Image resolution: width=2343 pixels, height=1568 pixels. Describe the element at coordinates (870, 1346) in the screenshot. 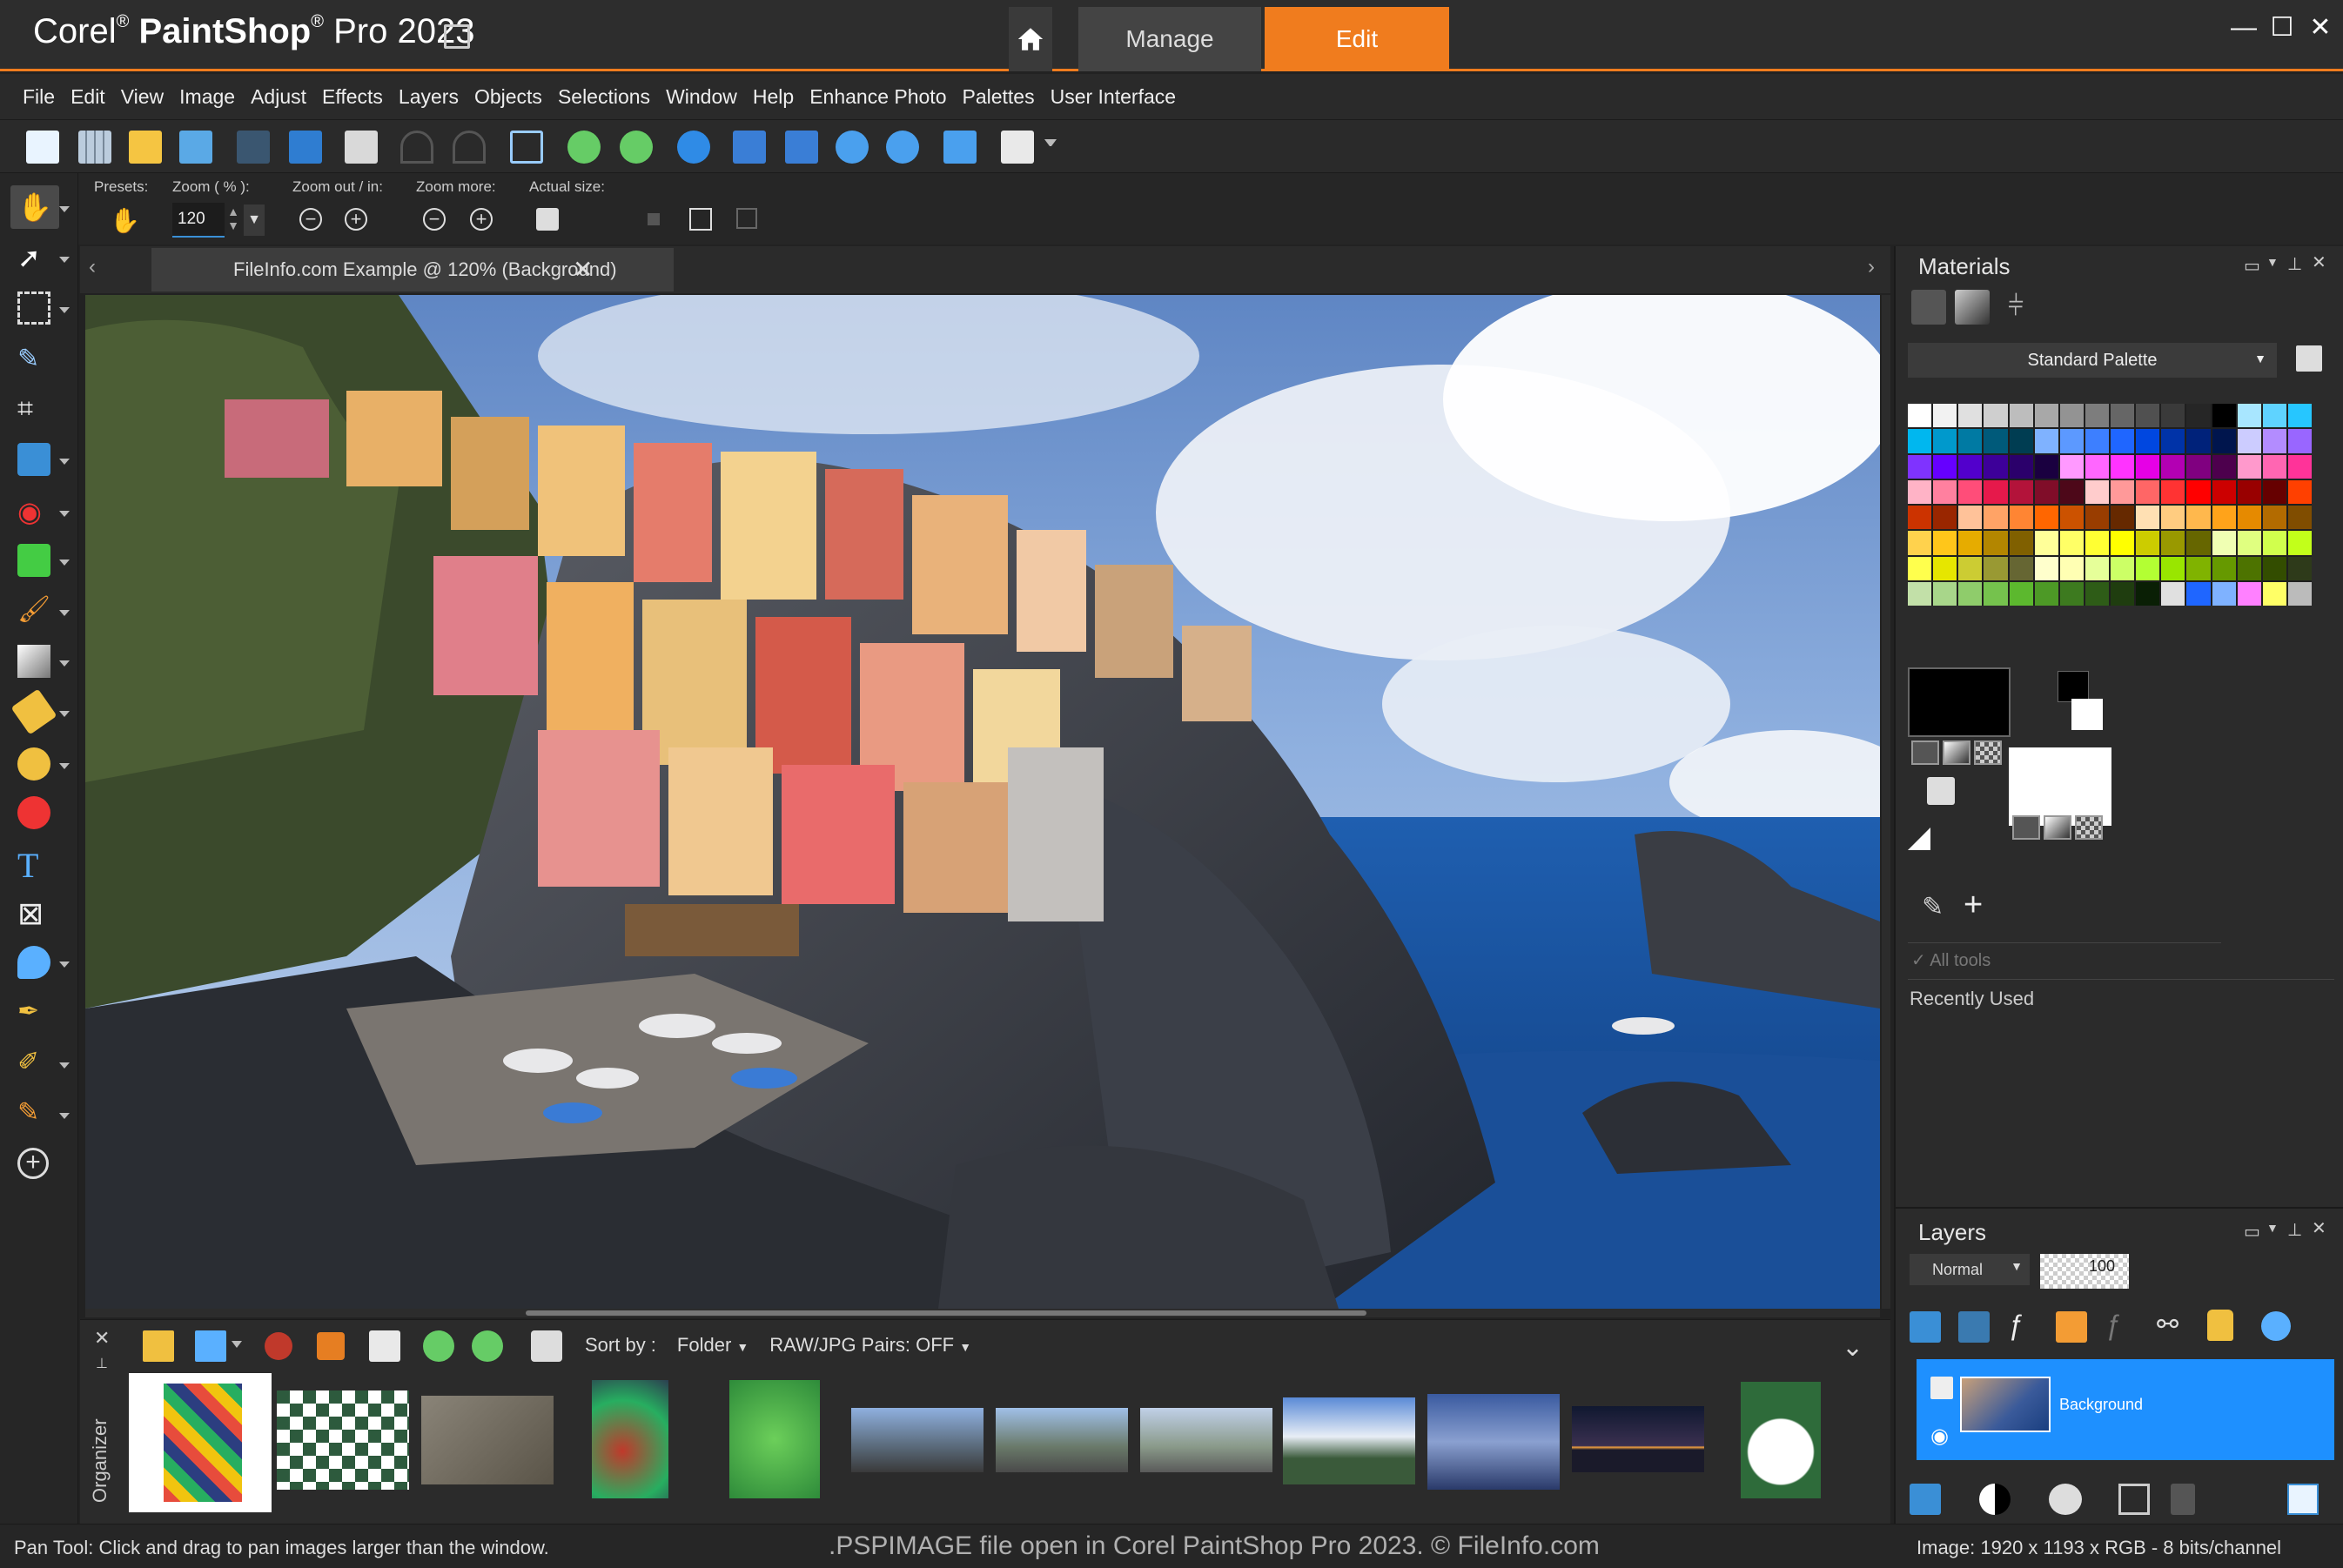

I see `raw-jpg-pairs-select: RAW/JPG Pairs: OFF ▼` at that location.